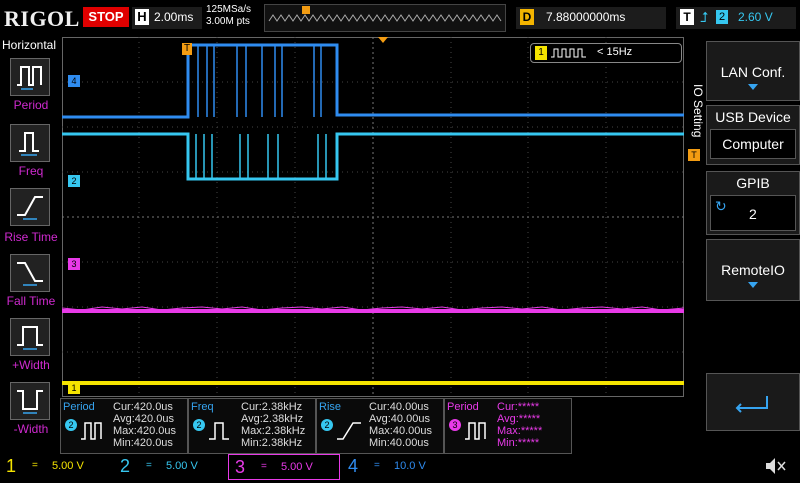 Image resolution: width=800 pixels, height=483 pixels. I want to click on delay-box: D 7.88000000ms, so click(591, 18).